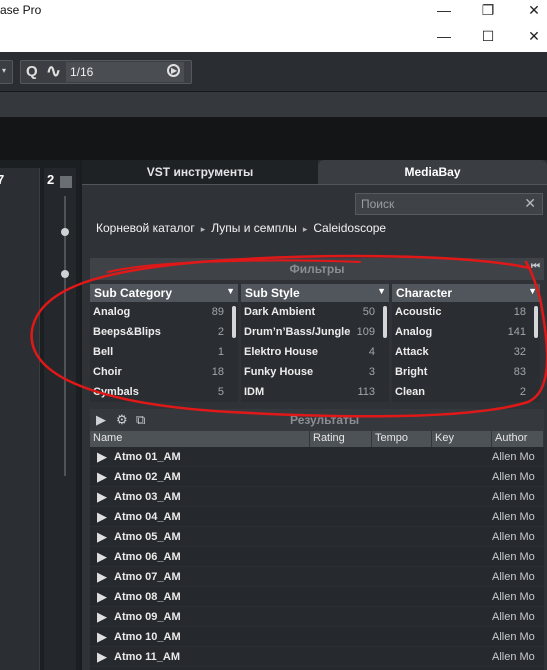  Describe the element at coordinates (65, 336) in the screenshot. I see `slider-track` at that location.